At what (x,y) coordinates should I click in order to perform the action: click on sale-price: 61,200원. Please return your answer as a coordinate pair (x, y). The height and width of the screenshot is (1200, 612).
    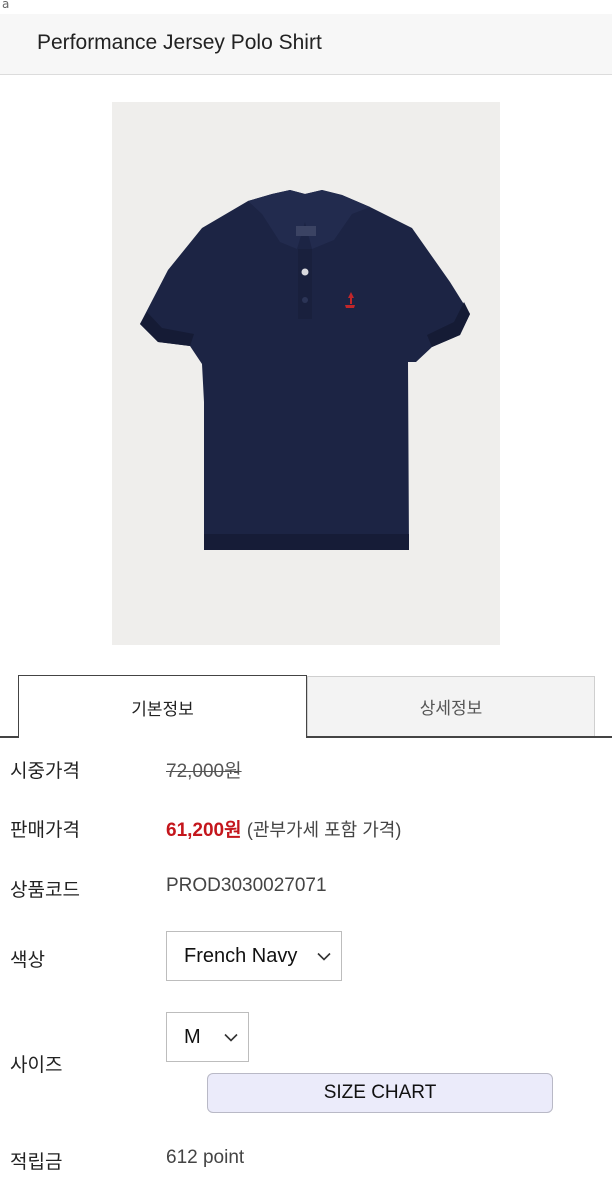
    Looking at the image, I should click on (204, 830).